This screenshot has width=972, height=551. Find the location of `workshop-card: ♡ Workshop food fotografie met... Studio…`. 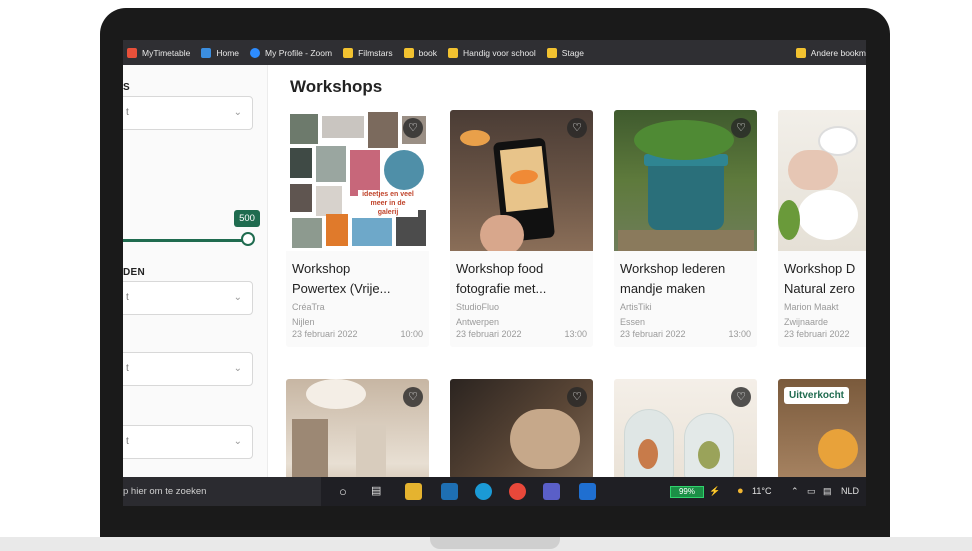

workshop-card: ♡ Workshop food fotografie met... Studio… is located at coordinates (521, 228).